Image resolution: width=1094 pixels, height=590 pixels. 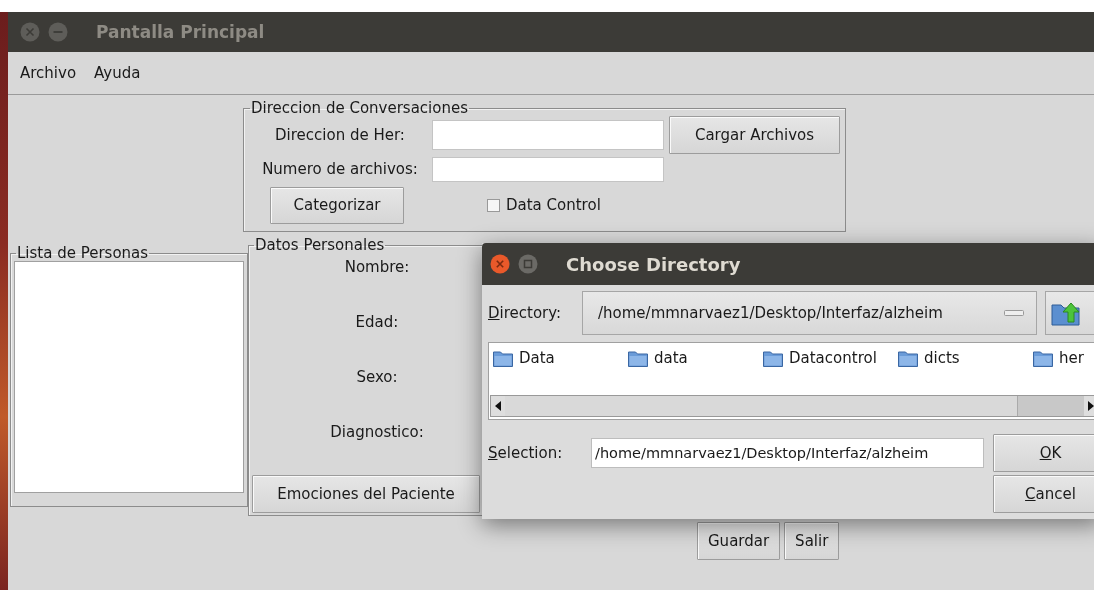 What do you see at coordinates (525, 313) in the screenshot?
I see `field-label: Directory:` at bounding box center [525, 313].